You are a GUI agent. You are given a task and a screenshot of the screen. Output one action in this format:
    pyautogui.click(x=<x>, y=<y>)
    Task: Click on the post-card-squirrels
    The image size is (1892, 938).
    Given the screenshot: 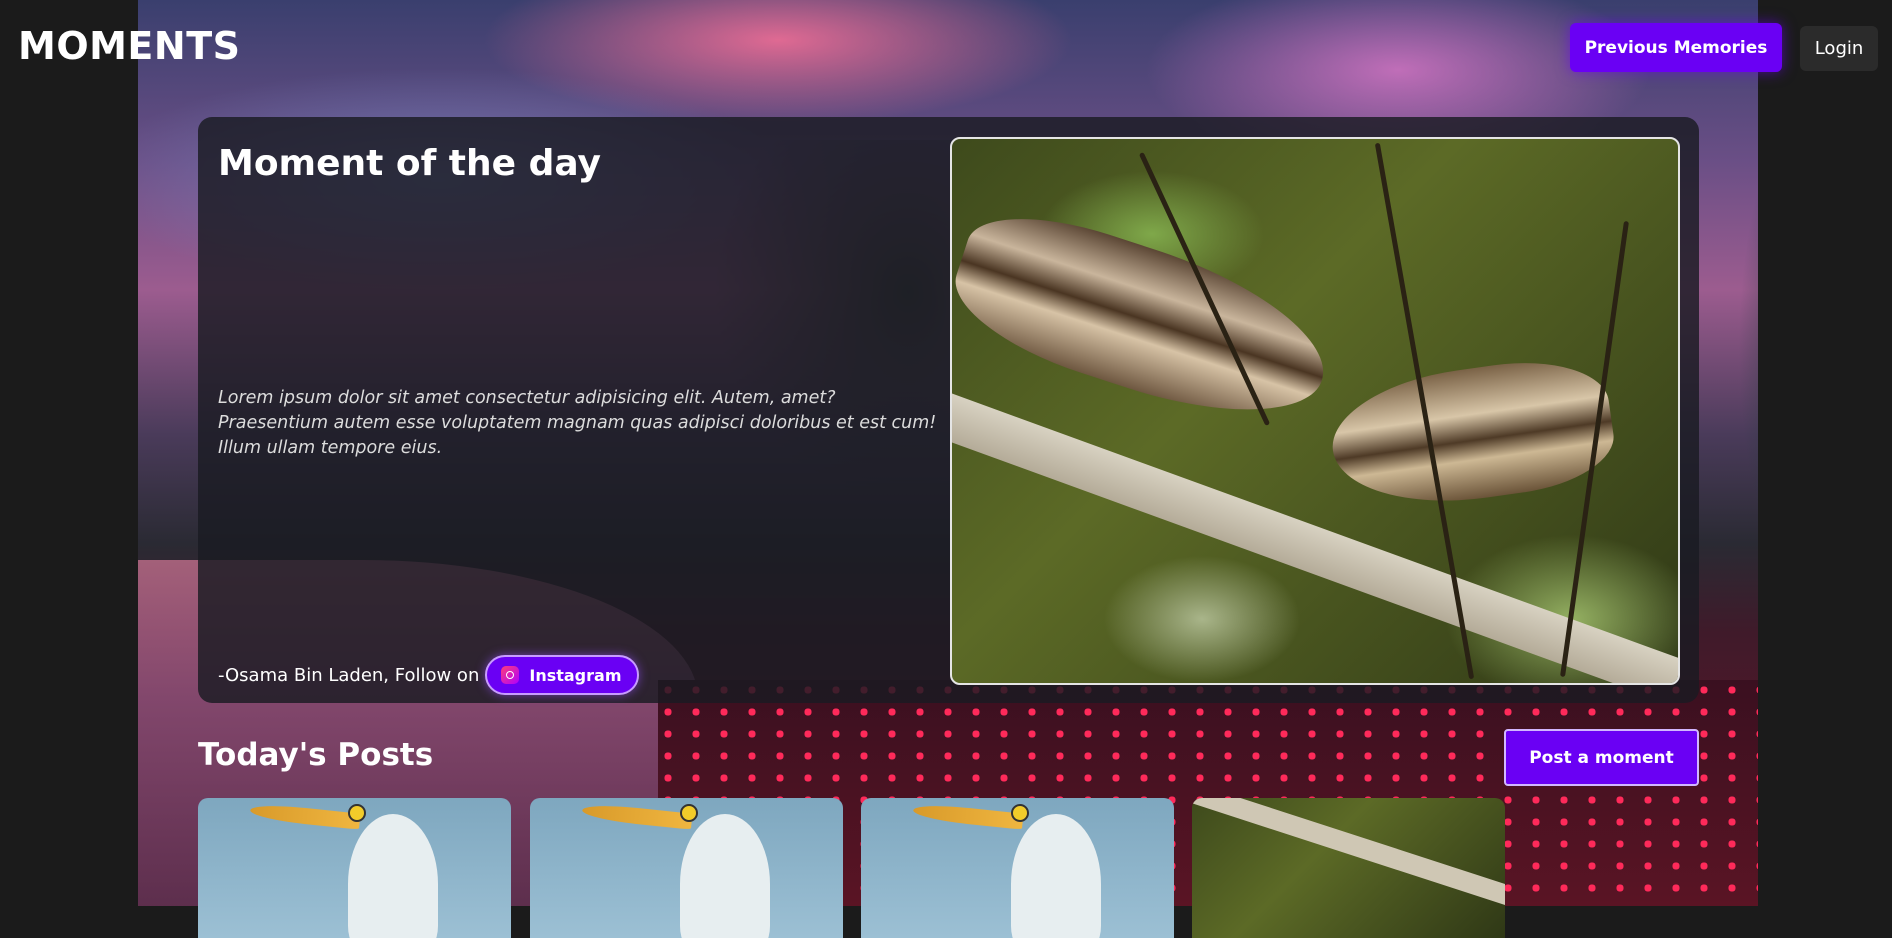 What is the action you would take?
    pyautogui.click(x=1348, y=868)
    